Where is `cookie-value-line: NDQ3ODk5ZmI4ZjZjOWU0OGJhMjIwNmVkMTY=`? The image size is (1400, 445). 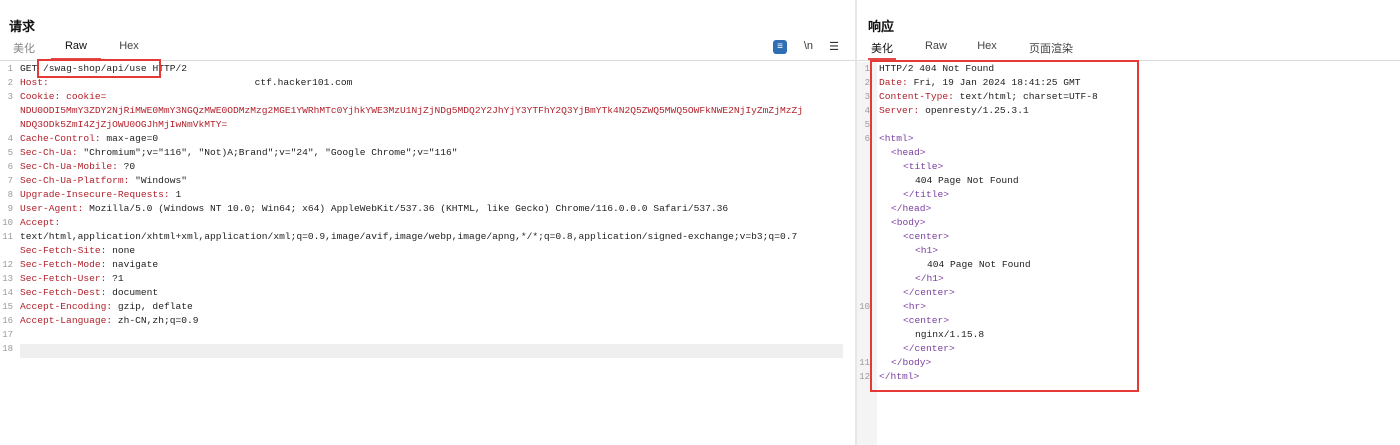
cookie-value-line: NDQ3ODk5ZmI4ZjZjOWU0OGJhMjIwNmVkMTY= is located at coordinates (124, 124).